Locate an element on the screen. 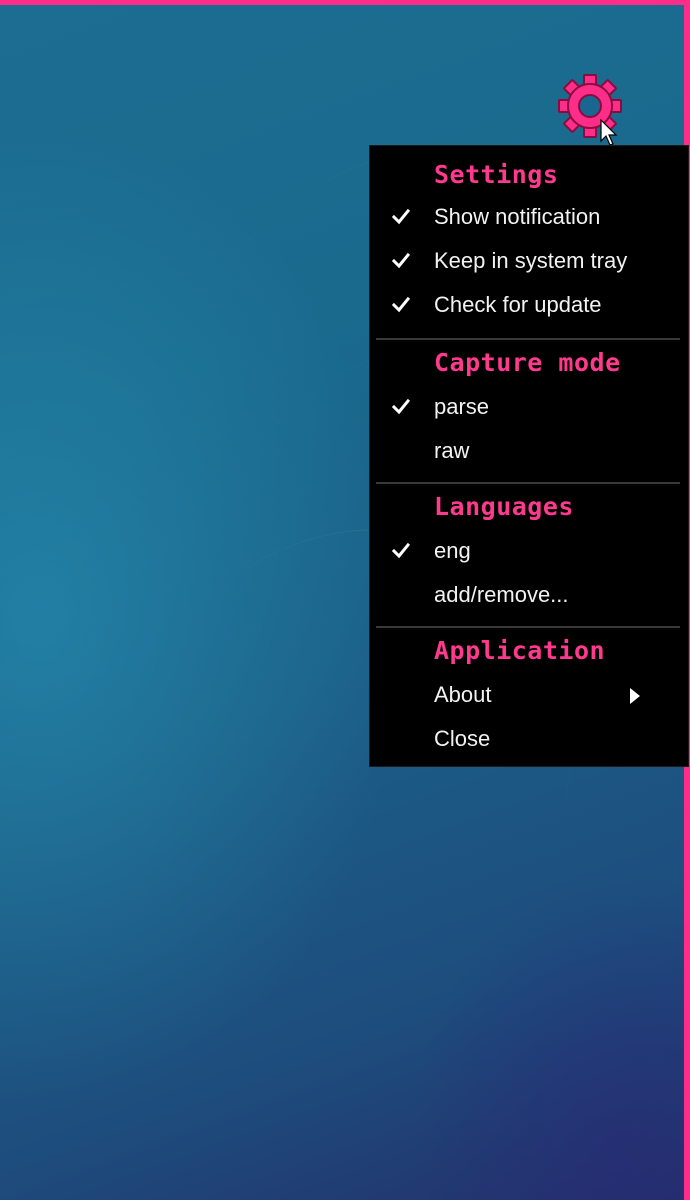 The image size is (690, 1200). menu-item-keep-in-system-tray: Keep in system tray is located at coordinates (529, 262).